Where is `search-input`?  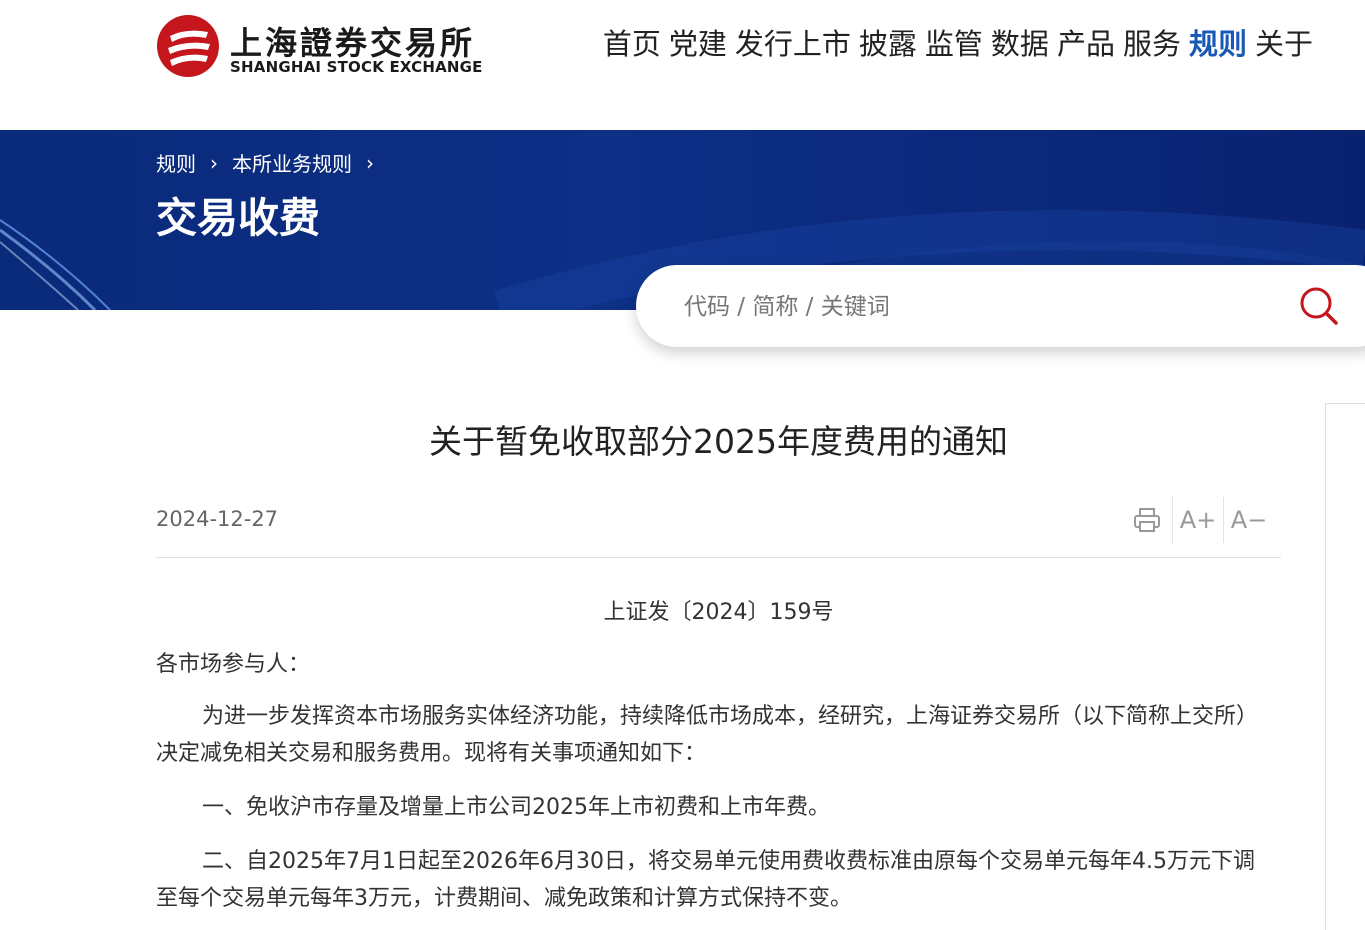
search-input is located at coordinates (964, 307).